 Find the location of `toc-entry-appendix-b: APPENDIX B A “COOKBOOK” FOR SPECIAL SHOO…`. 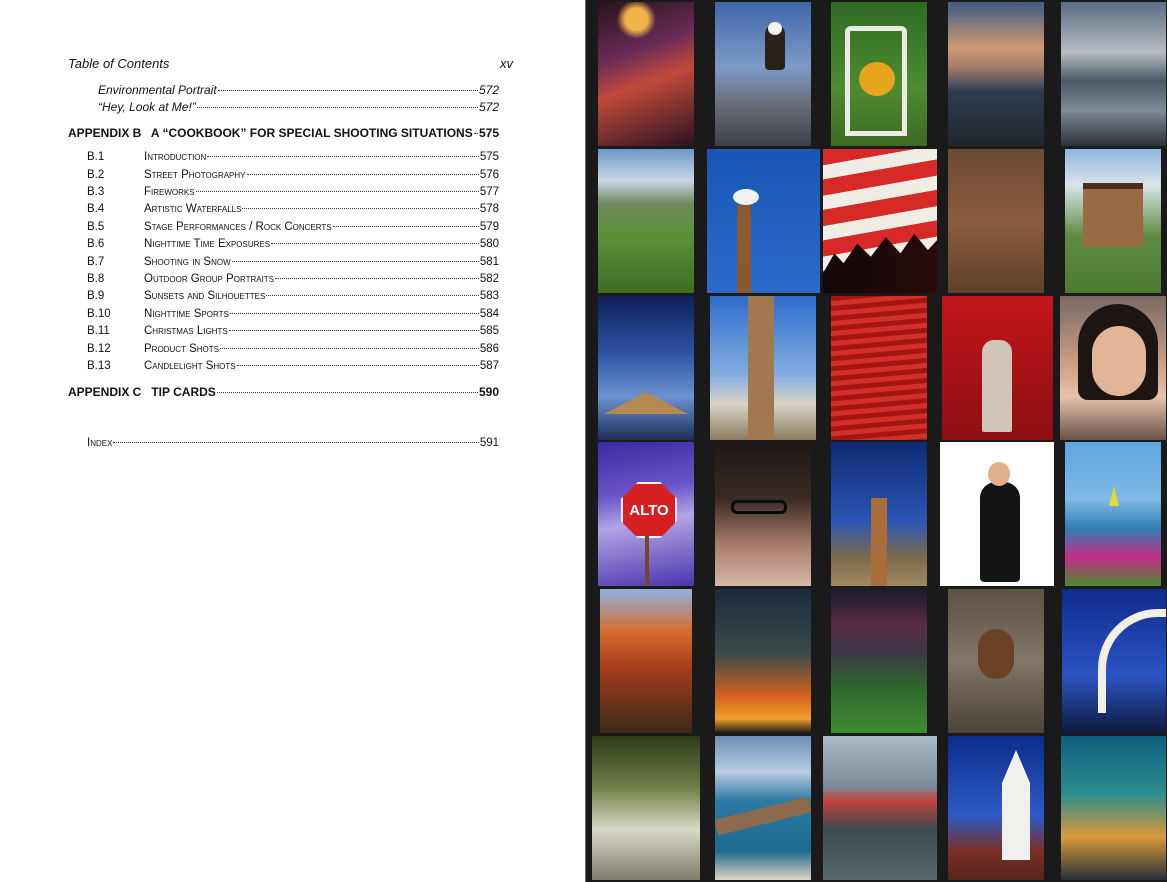

toc-entry-appendix-b: APPENDIX B A “COOKBOOK” FOR SPECIAL SHOO… is located at coordinates (283, 133).